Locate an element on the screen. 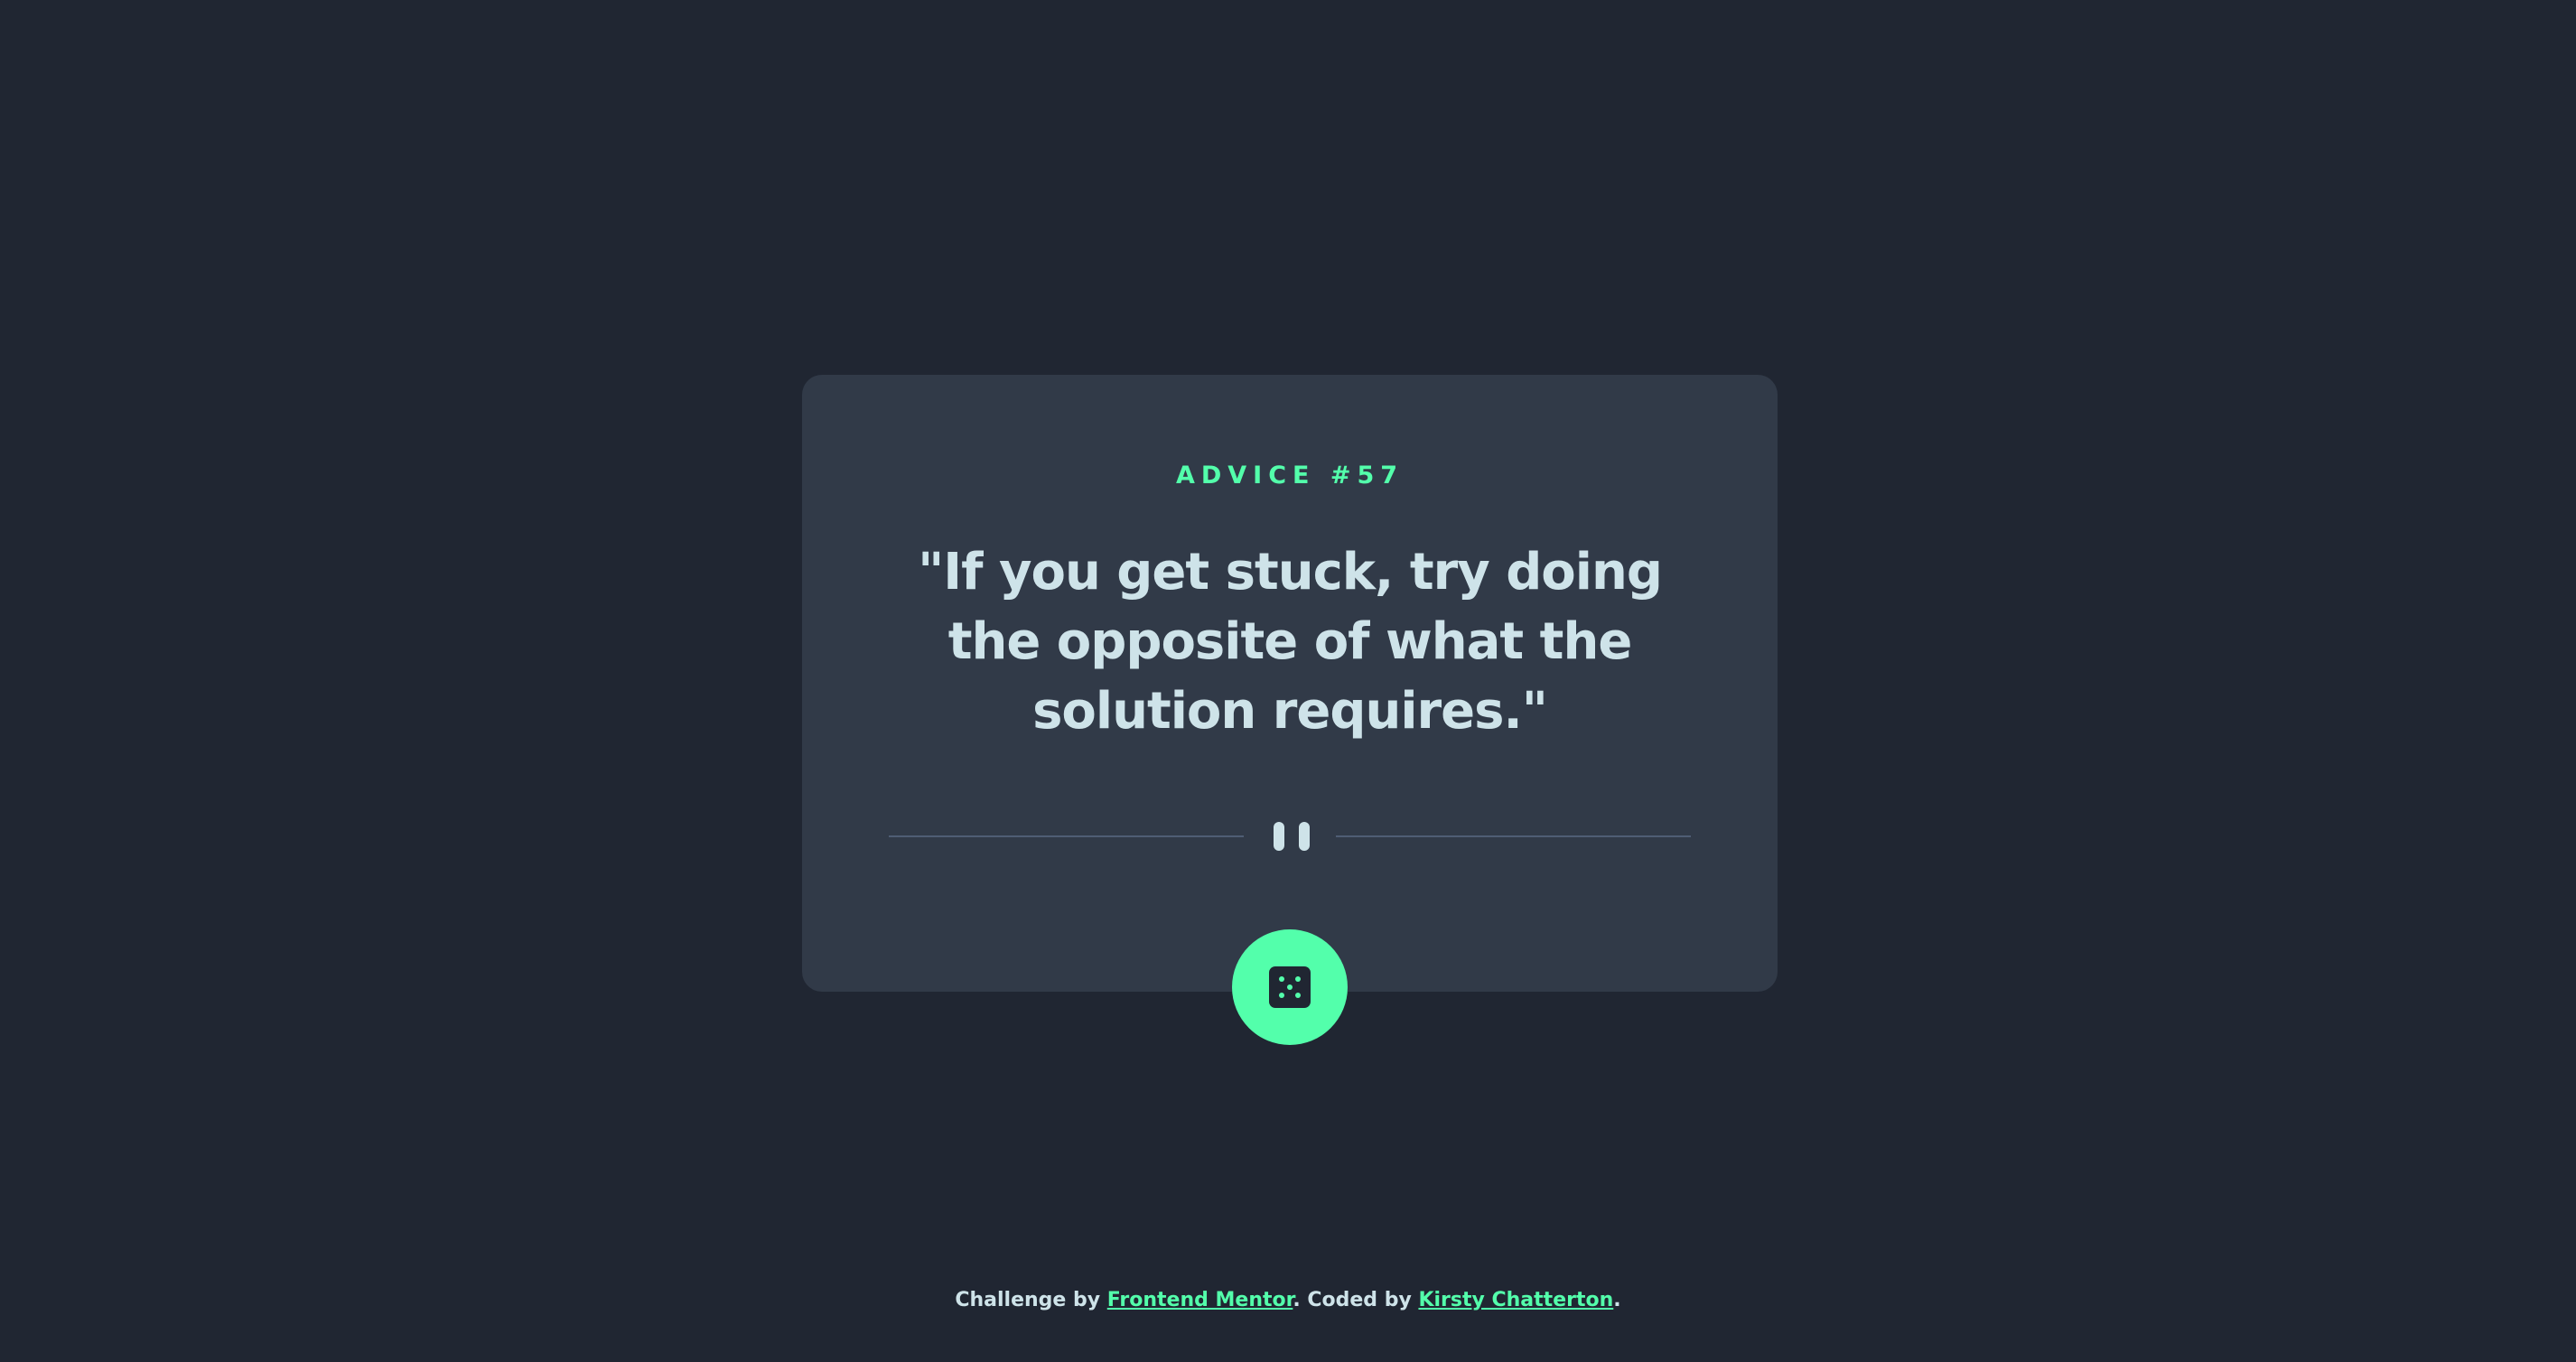 This screenshot has height=1362, width=2576. frontend-mentor-link: Frontend Mentor is located at coordinates (1200, 1300).